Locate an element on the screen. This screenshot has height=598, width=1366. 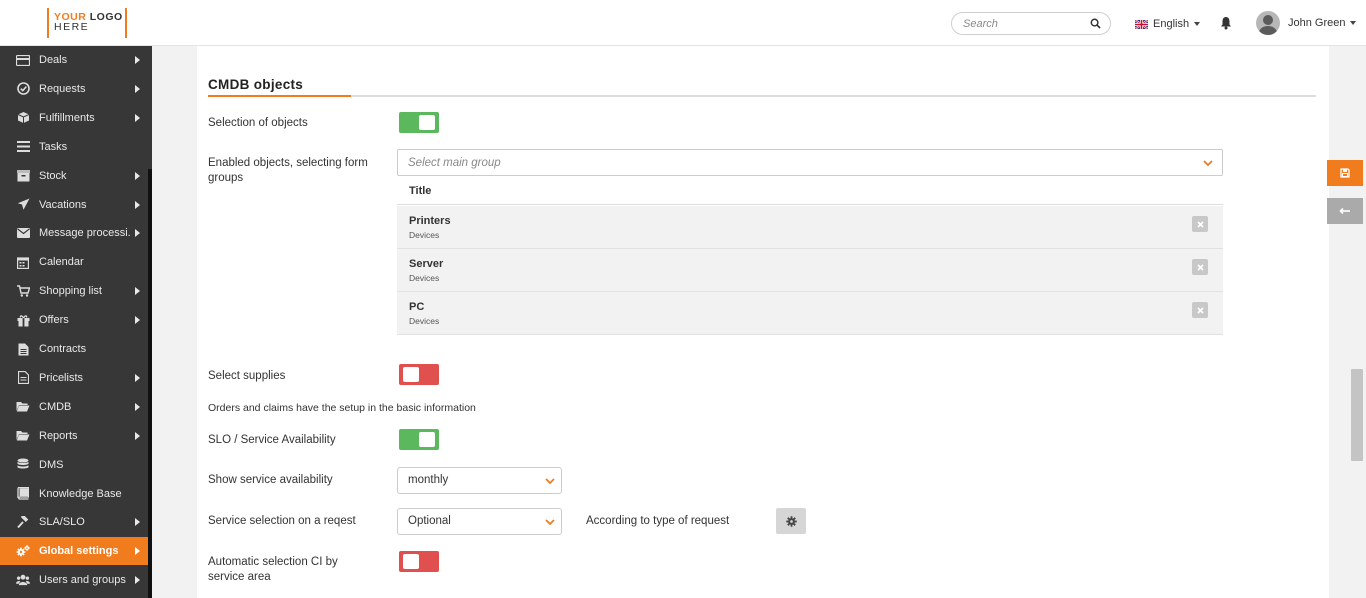
select-supplies-toggle is located at coordinates (419, 374).